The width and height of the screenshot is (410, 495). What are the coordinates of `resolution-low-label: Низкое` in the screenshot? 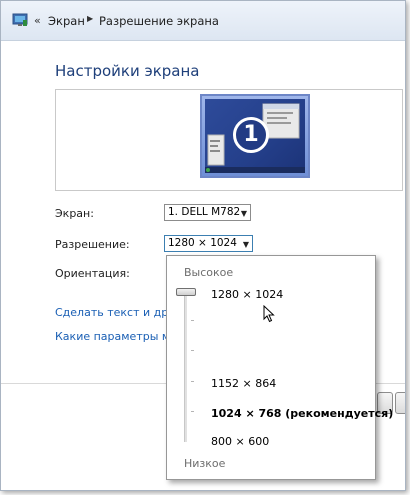 It's located at (205, 463).